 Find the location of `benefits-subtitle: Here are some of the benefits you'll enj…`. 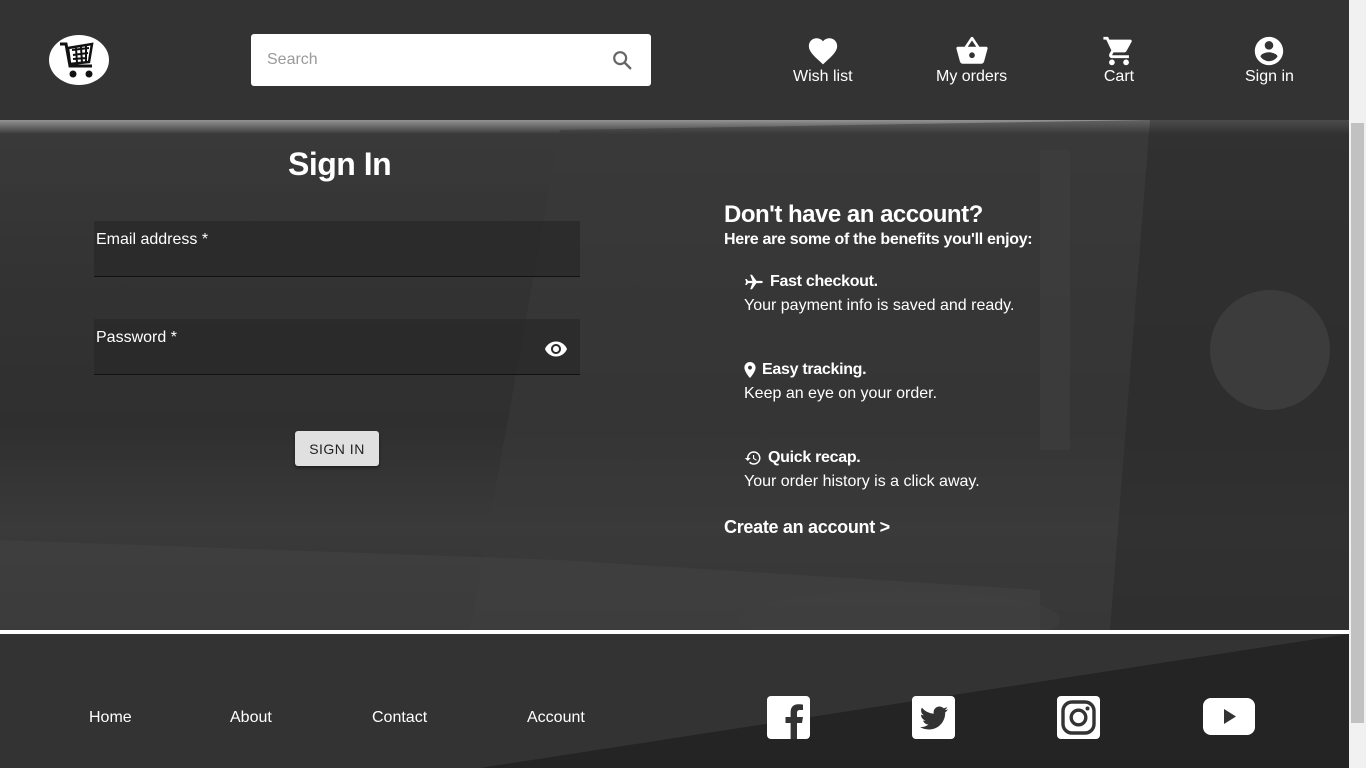

benefits-subtitle: Here are some of the benefits you'll enj… is located at coordinates (878, 239).